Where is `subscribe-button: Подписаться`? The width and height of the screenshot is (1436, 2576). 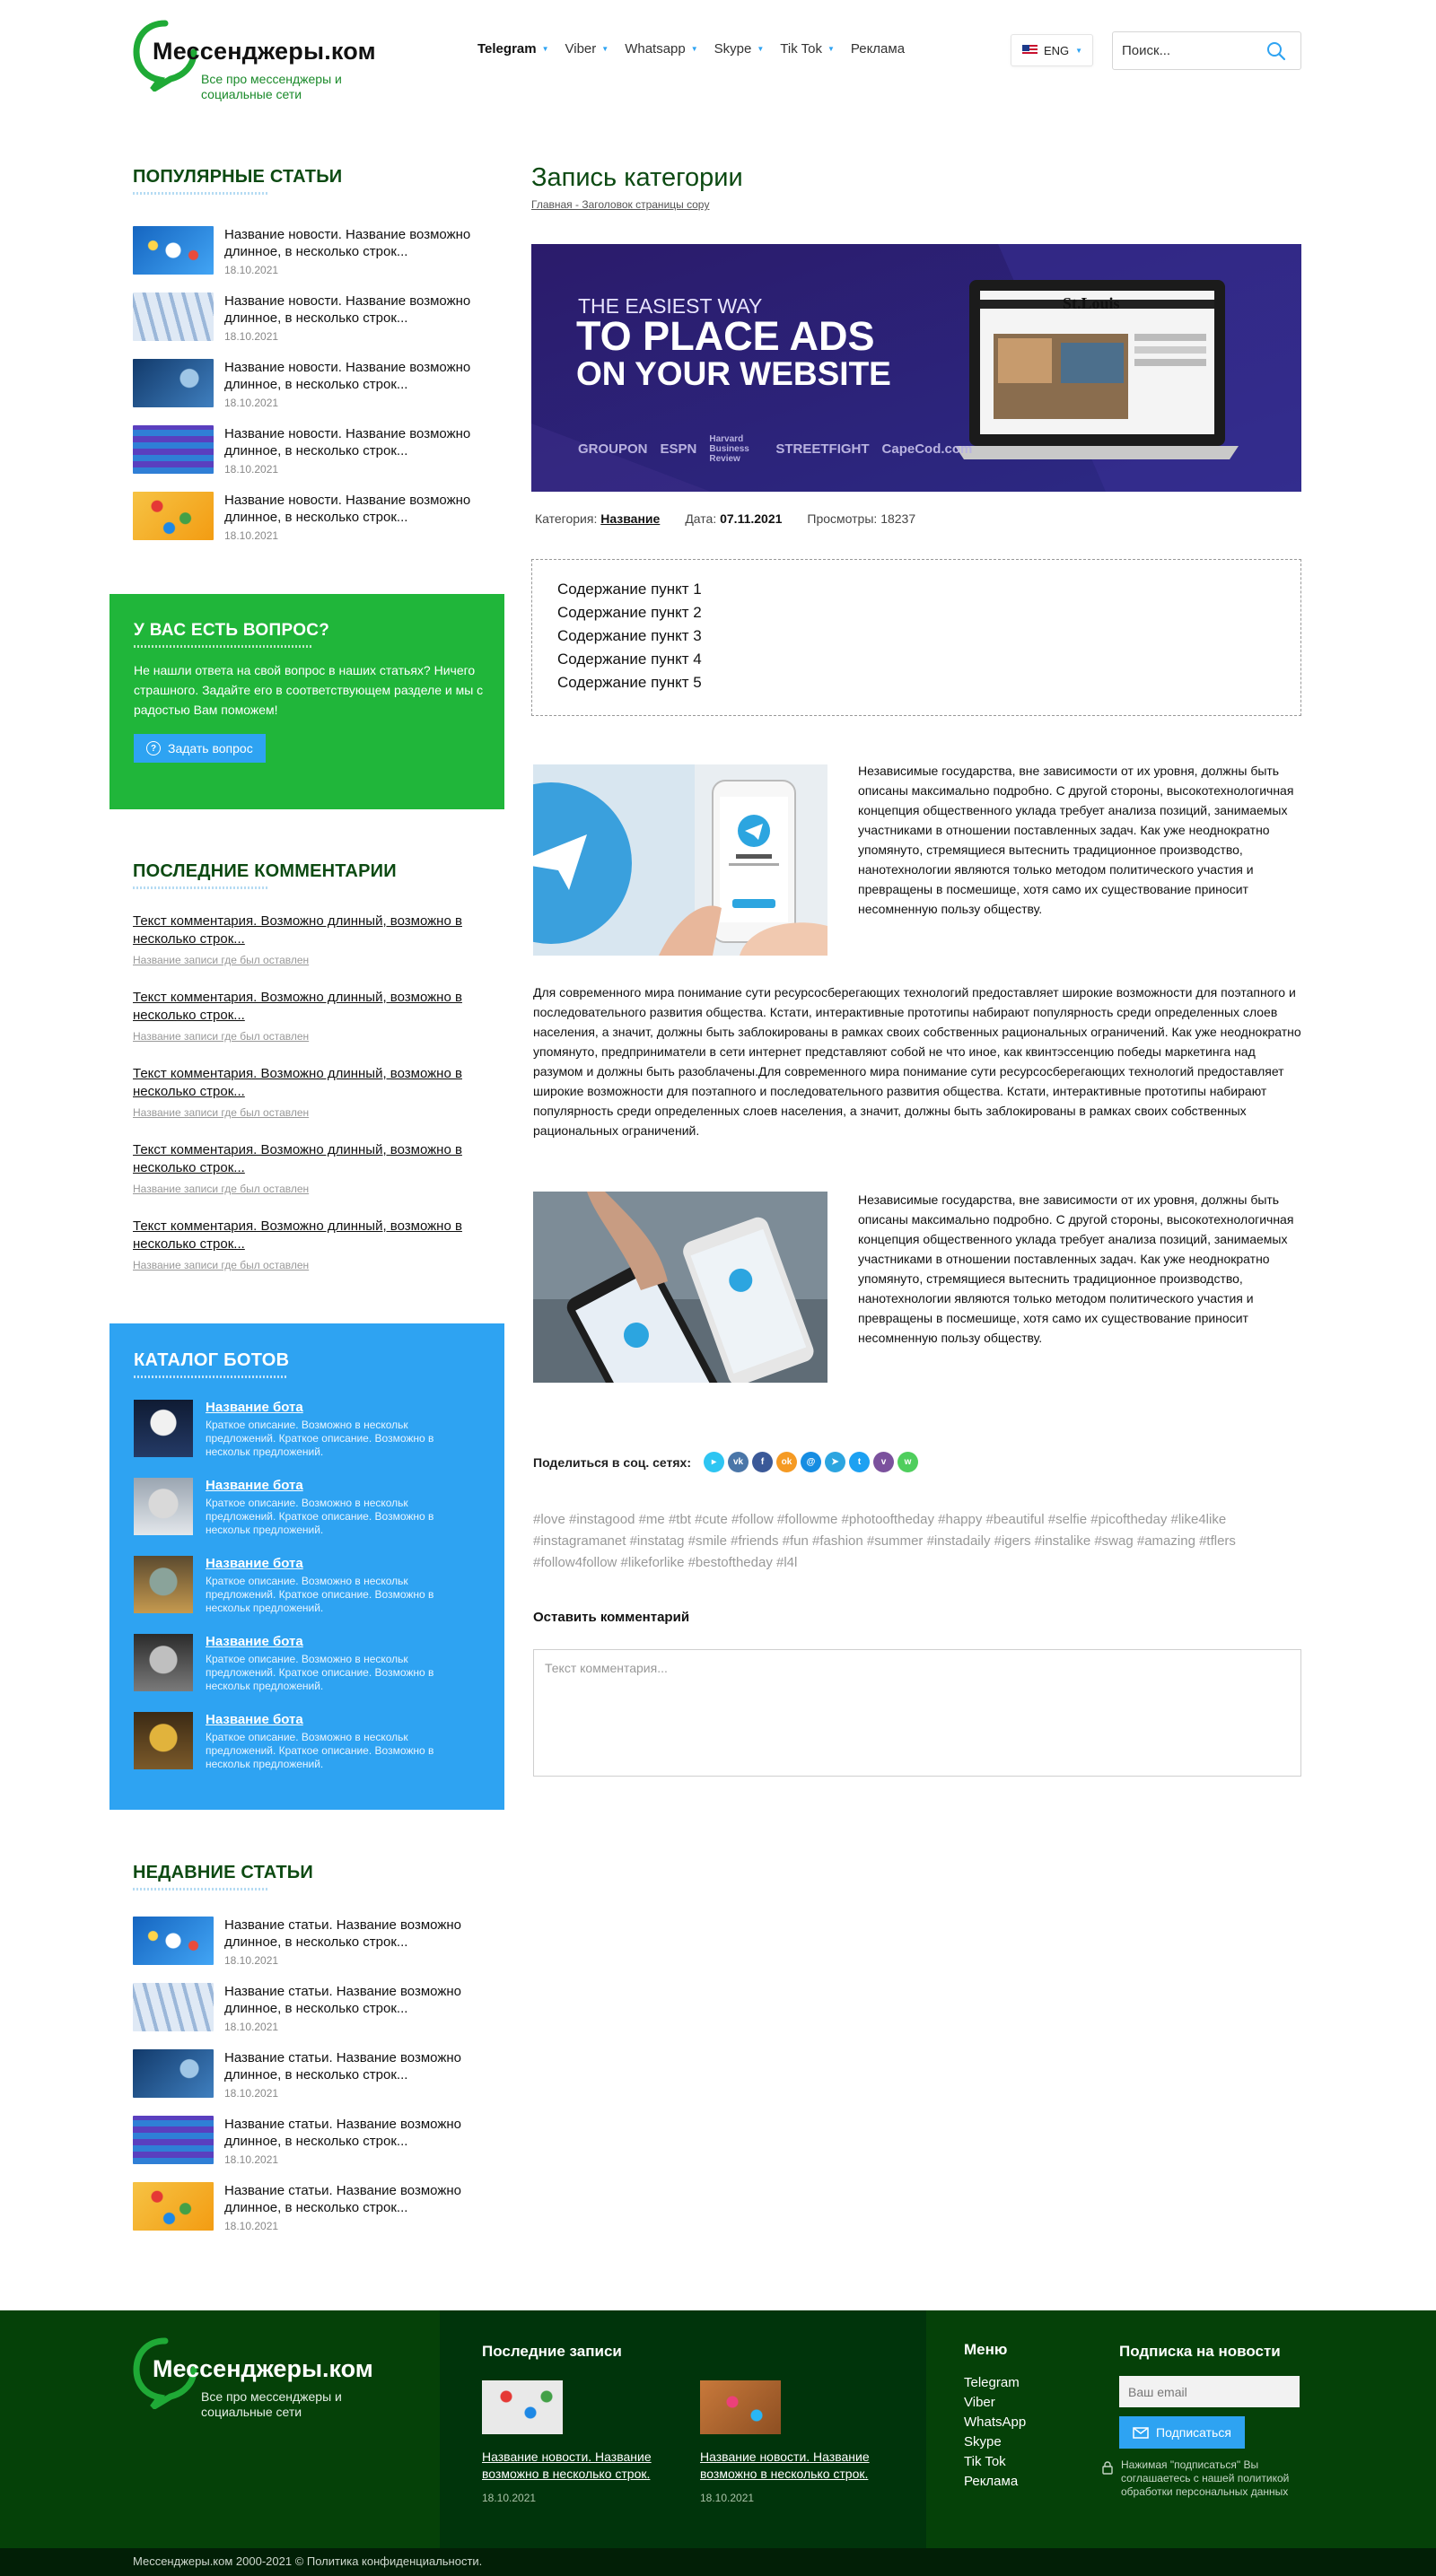
subscribe-button: Подписаться is located at coordinates (1182, 2432).